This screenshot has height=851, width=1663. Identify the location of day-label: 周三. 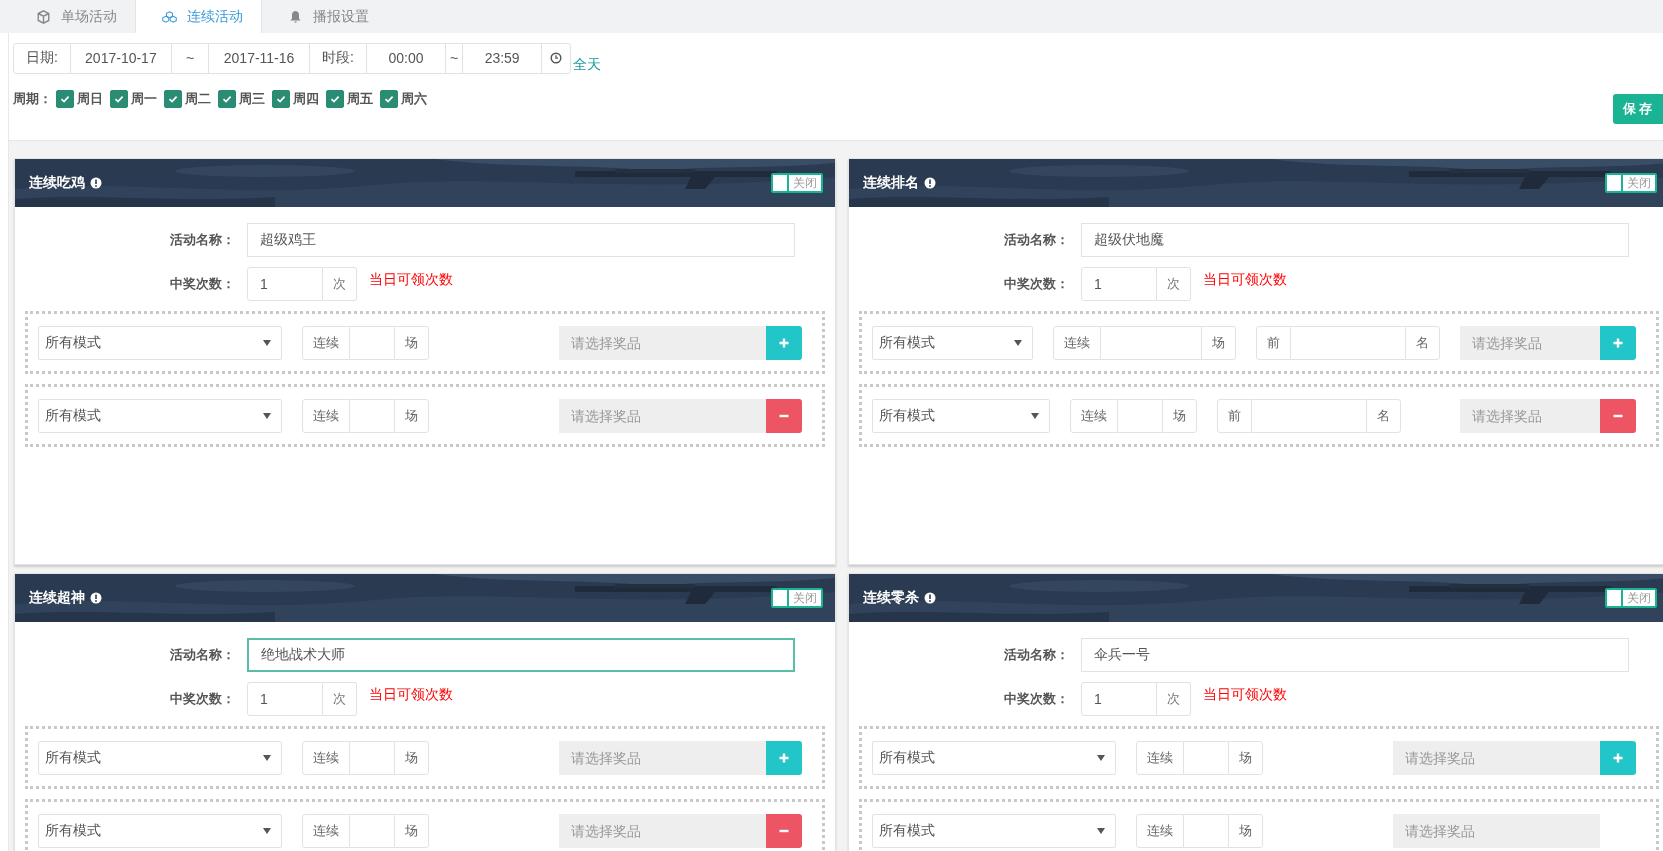
(252, 99).